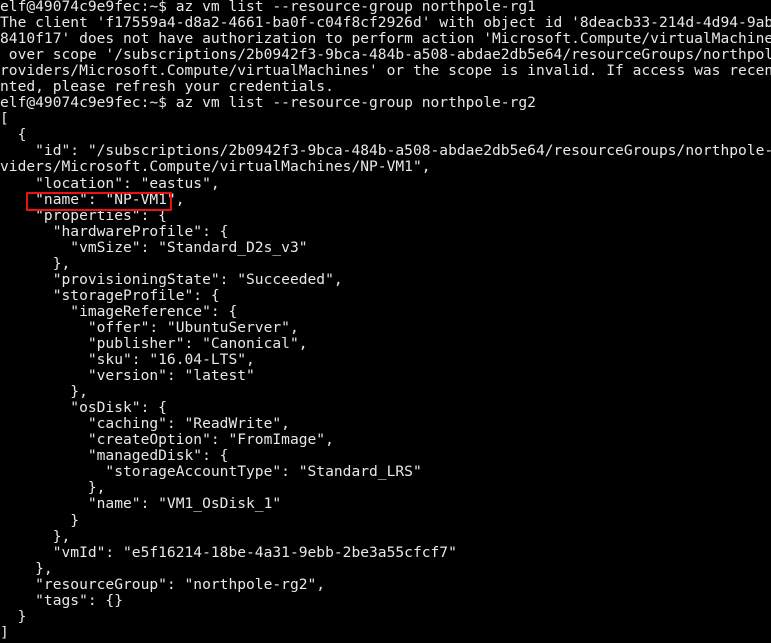 This screenshot has height=643, width=771. What do you see at coordinates (167, 440) in the screenshot?
I see `terminal-line: "createOption": "FromImage",` at bounding box center [167, 440].